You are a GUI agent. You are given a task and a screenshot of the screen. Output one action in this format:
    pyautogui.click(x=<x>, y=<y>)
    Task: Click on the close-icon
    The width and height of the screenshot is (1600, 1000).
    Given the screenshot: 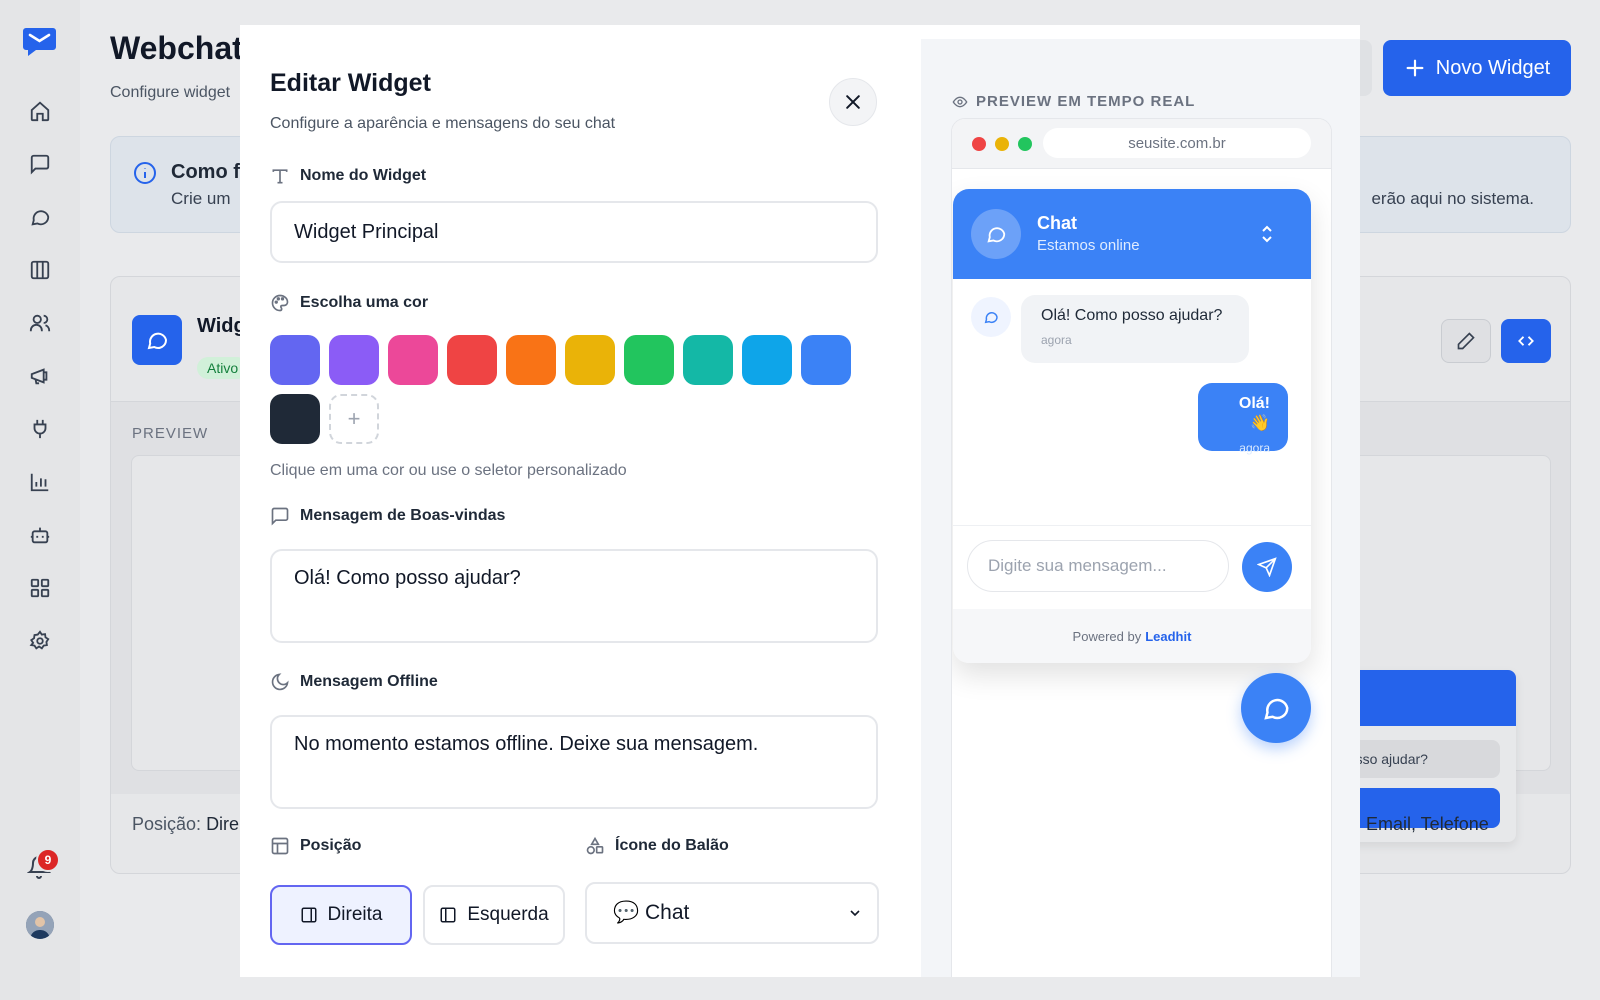 What is the action you would take?
    pyautogui.click(x=853, y=102)
    